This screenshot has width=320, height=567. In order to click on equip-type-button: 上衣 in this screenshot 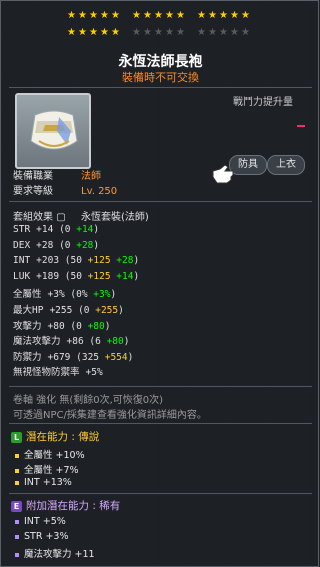, I will do `click(286, 165)`.